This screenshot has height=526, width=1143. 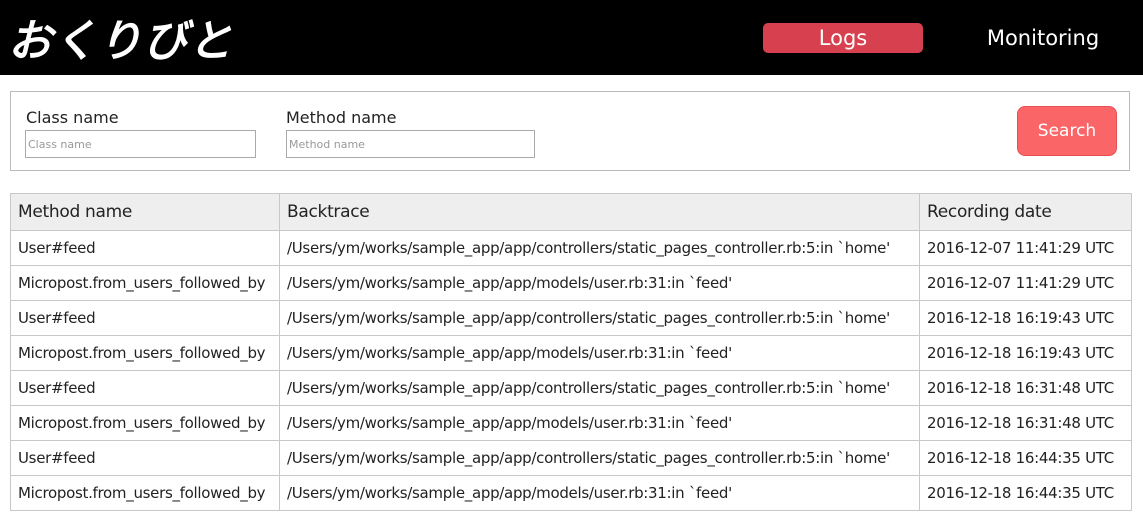 I want to click on class-name-input, so click(x=140, y=144).